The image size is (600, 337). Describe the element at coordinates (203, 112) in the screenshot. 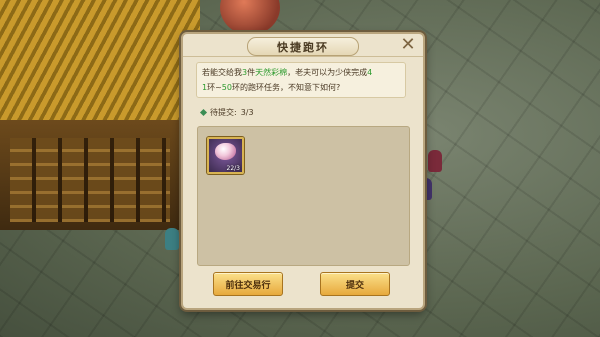

I see `diamond-icon` at that location.